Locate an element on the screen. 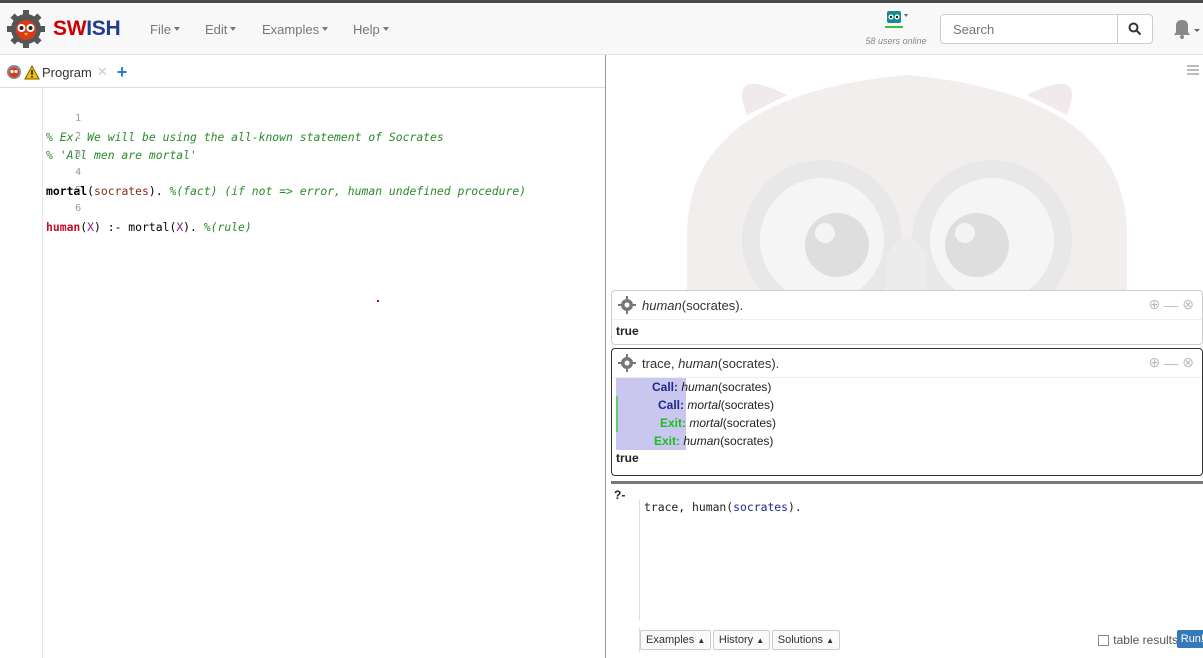 Image resolution: width=1203 pixels, height=658 pixels. trace-line: Exit: human(socrates) is located at coordinates (907, 441).